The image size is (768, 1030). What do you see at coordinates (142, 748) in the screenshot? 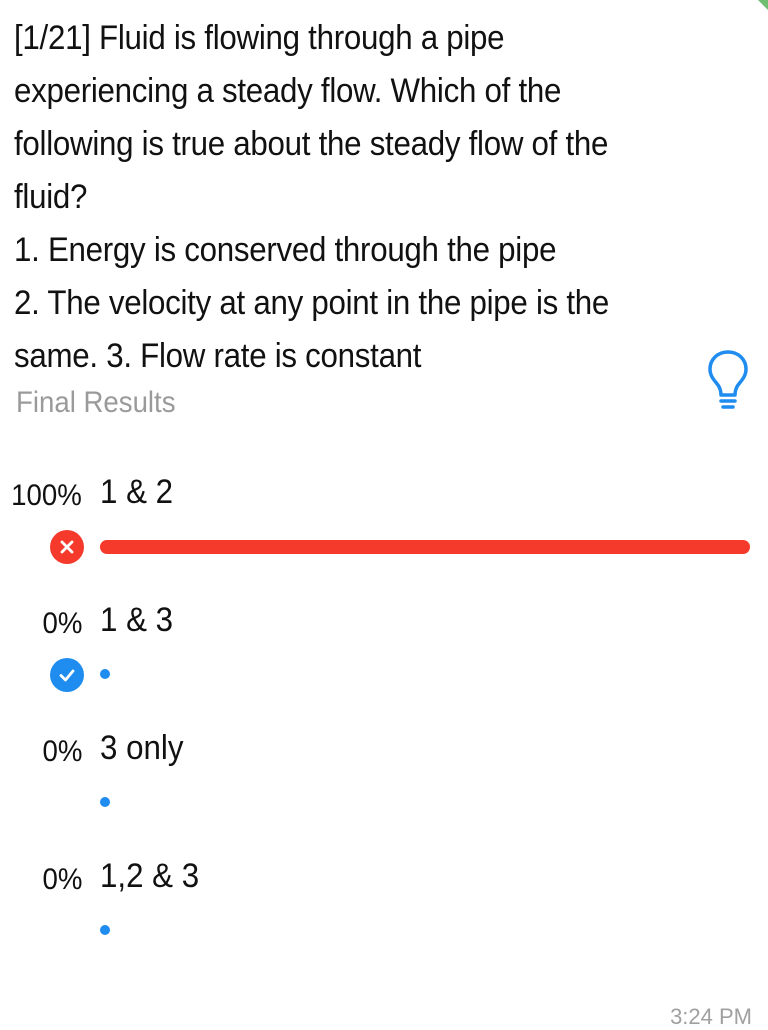
I see `option-label: 3 only` at bounding box center [142, 748].